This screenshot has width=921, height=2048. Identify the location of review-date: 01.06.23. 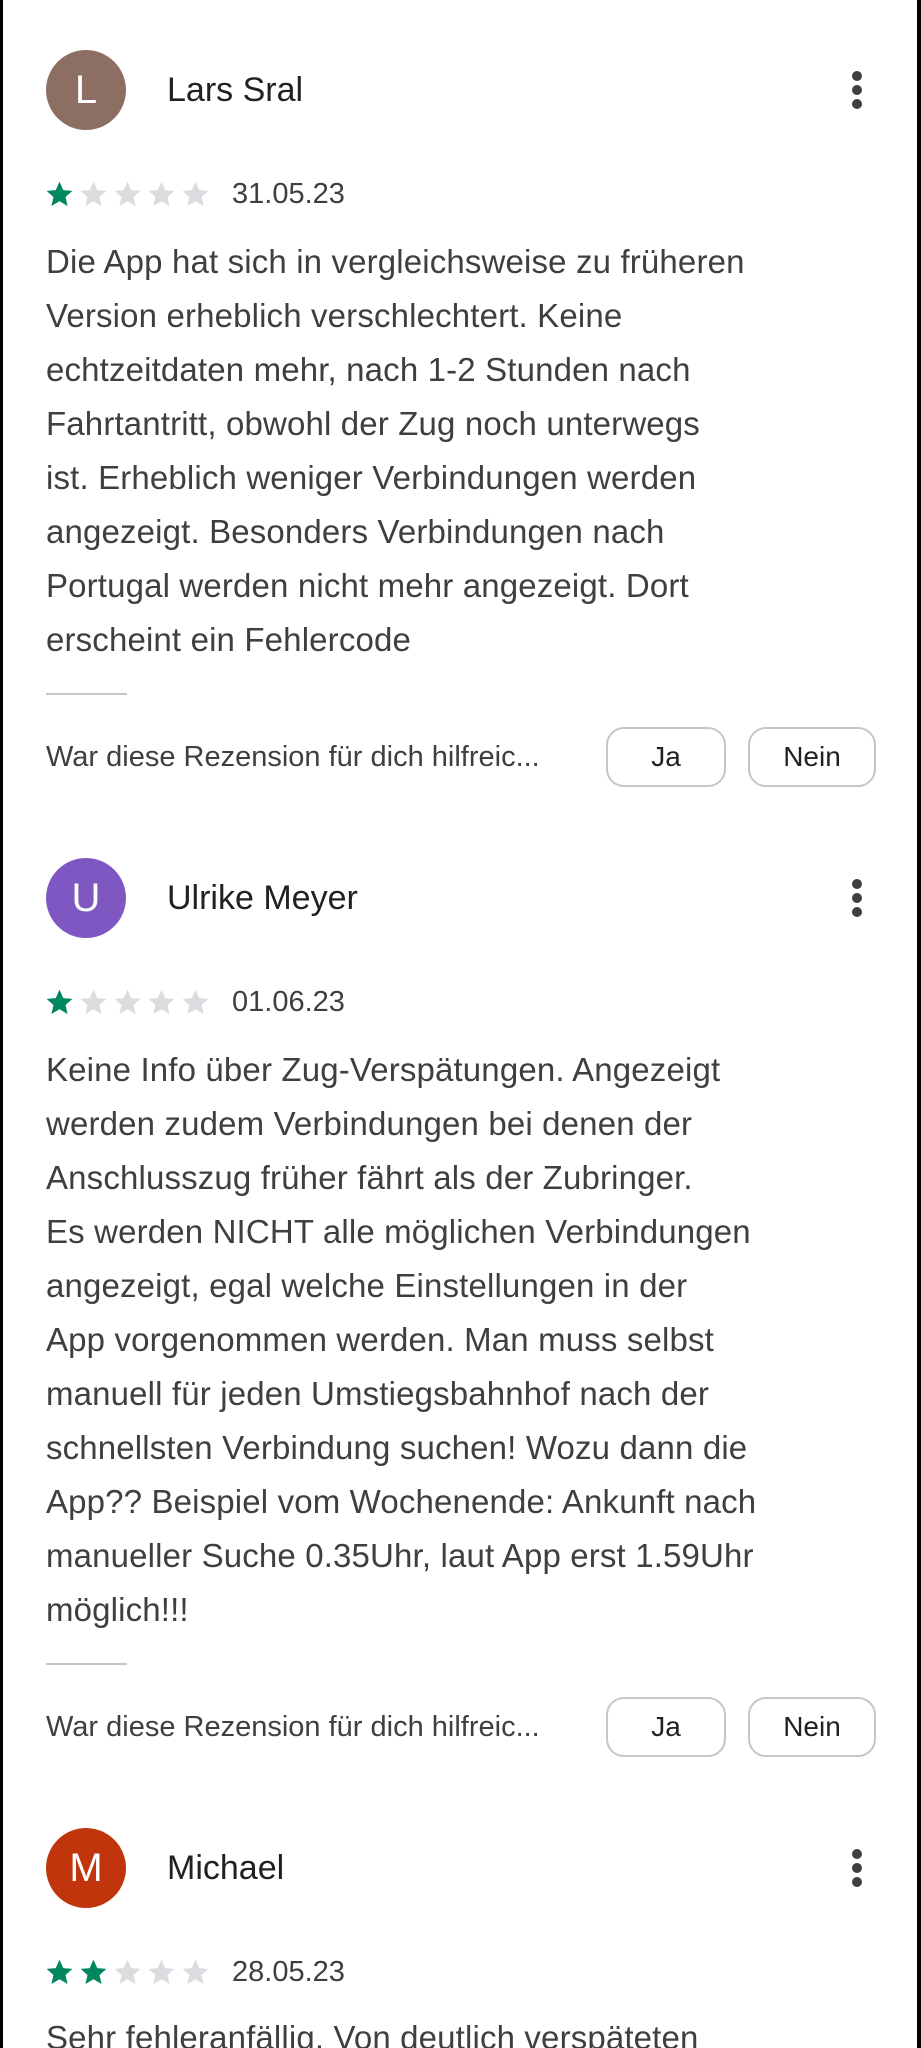
(288, 1002).